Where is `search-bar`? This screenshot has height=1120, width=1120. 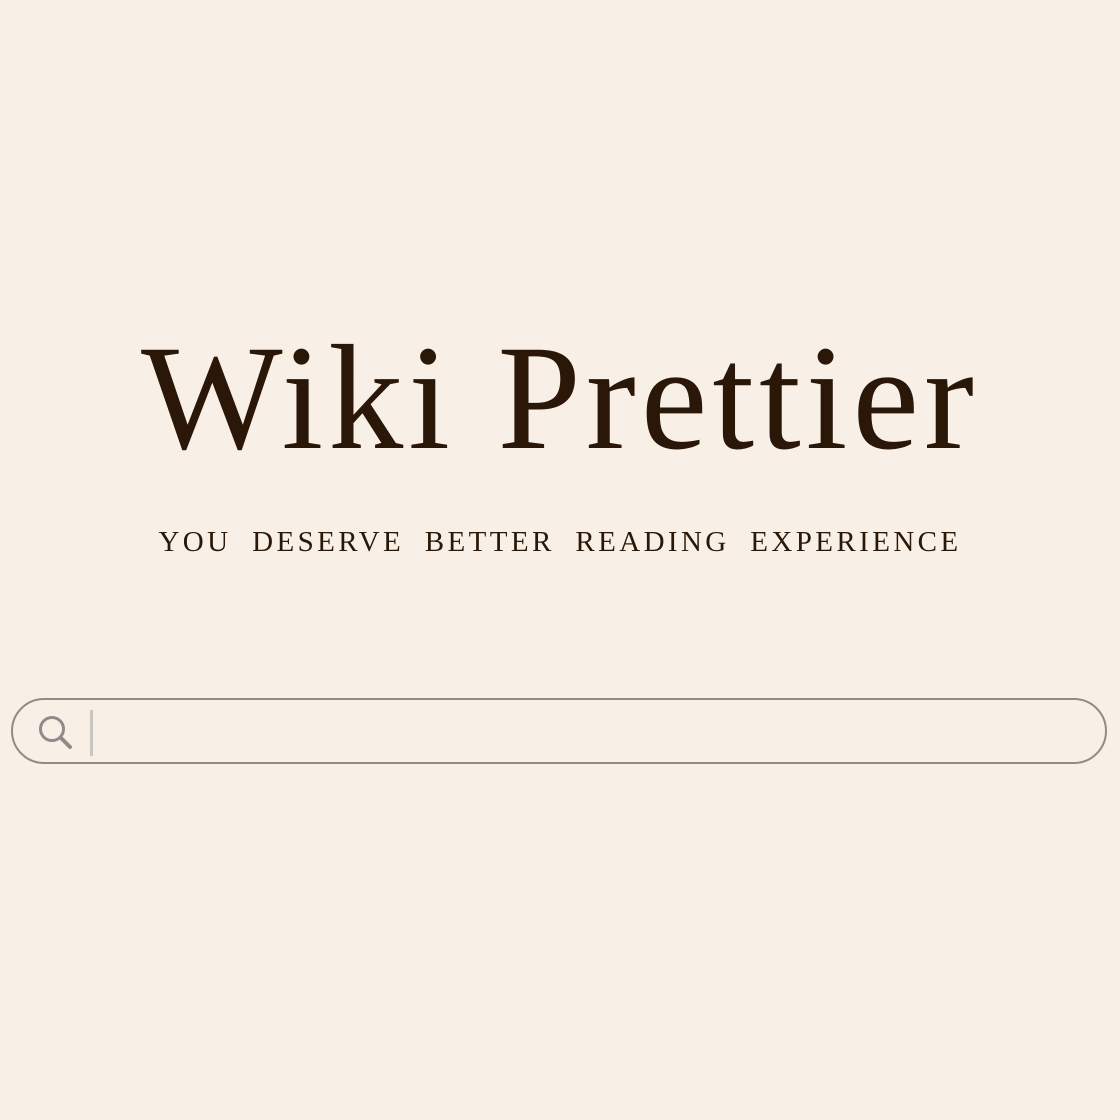
search-bar is located at coordinates (559, 731).